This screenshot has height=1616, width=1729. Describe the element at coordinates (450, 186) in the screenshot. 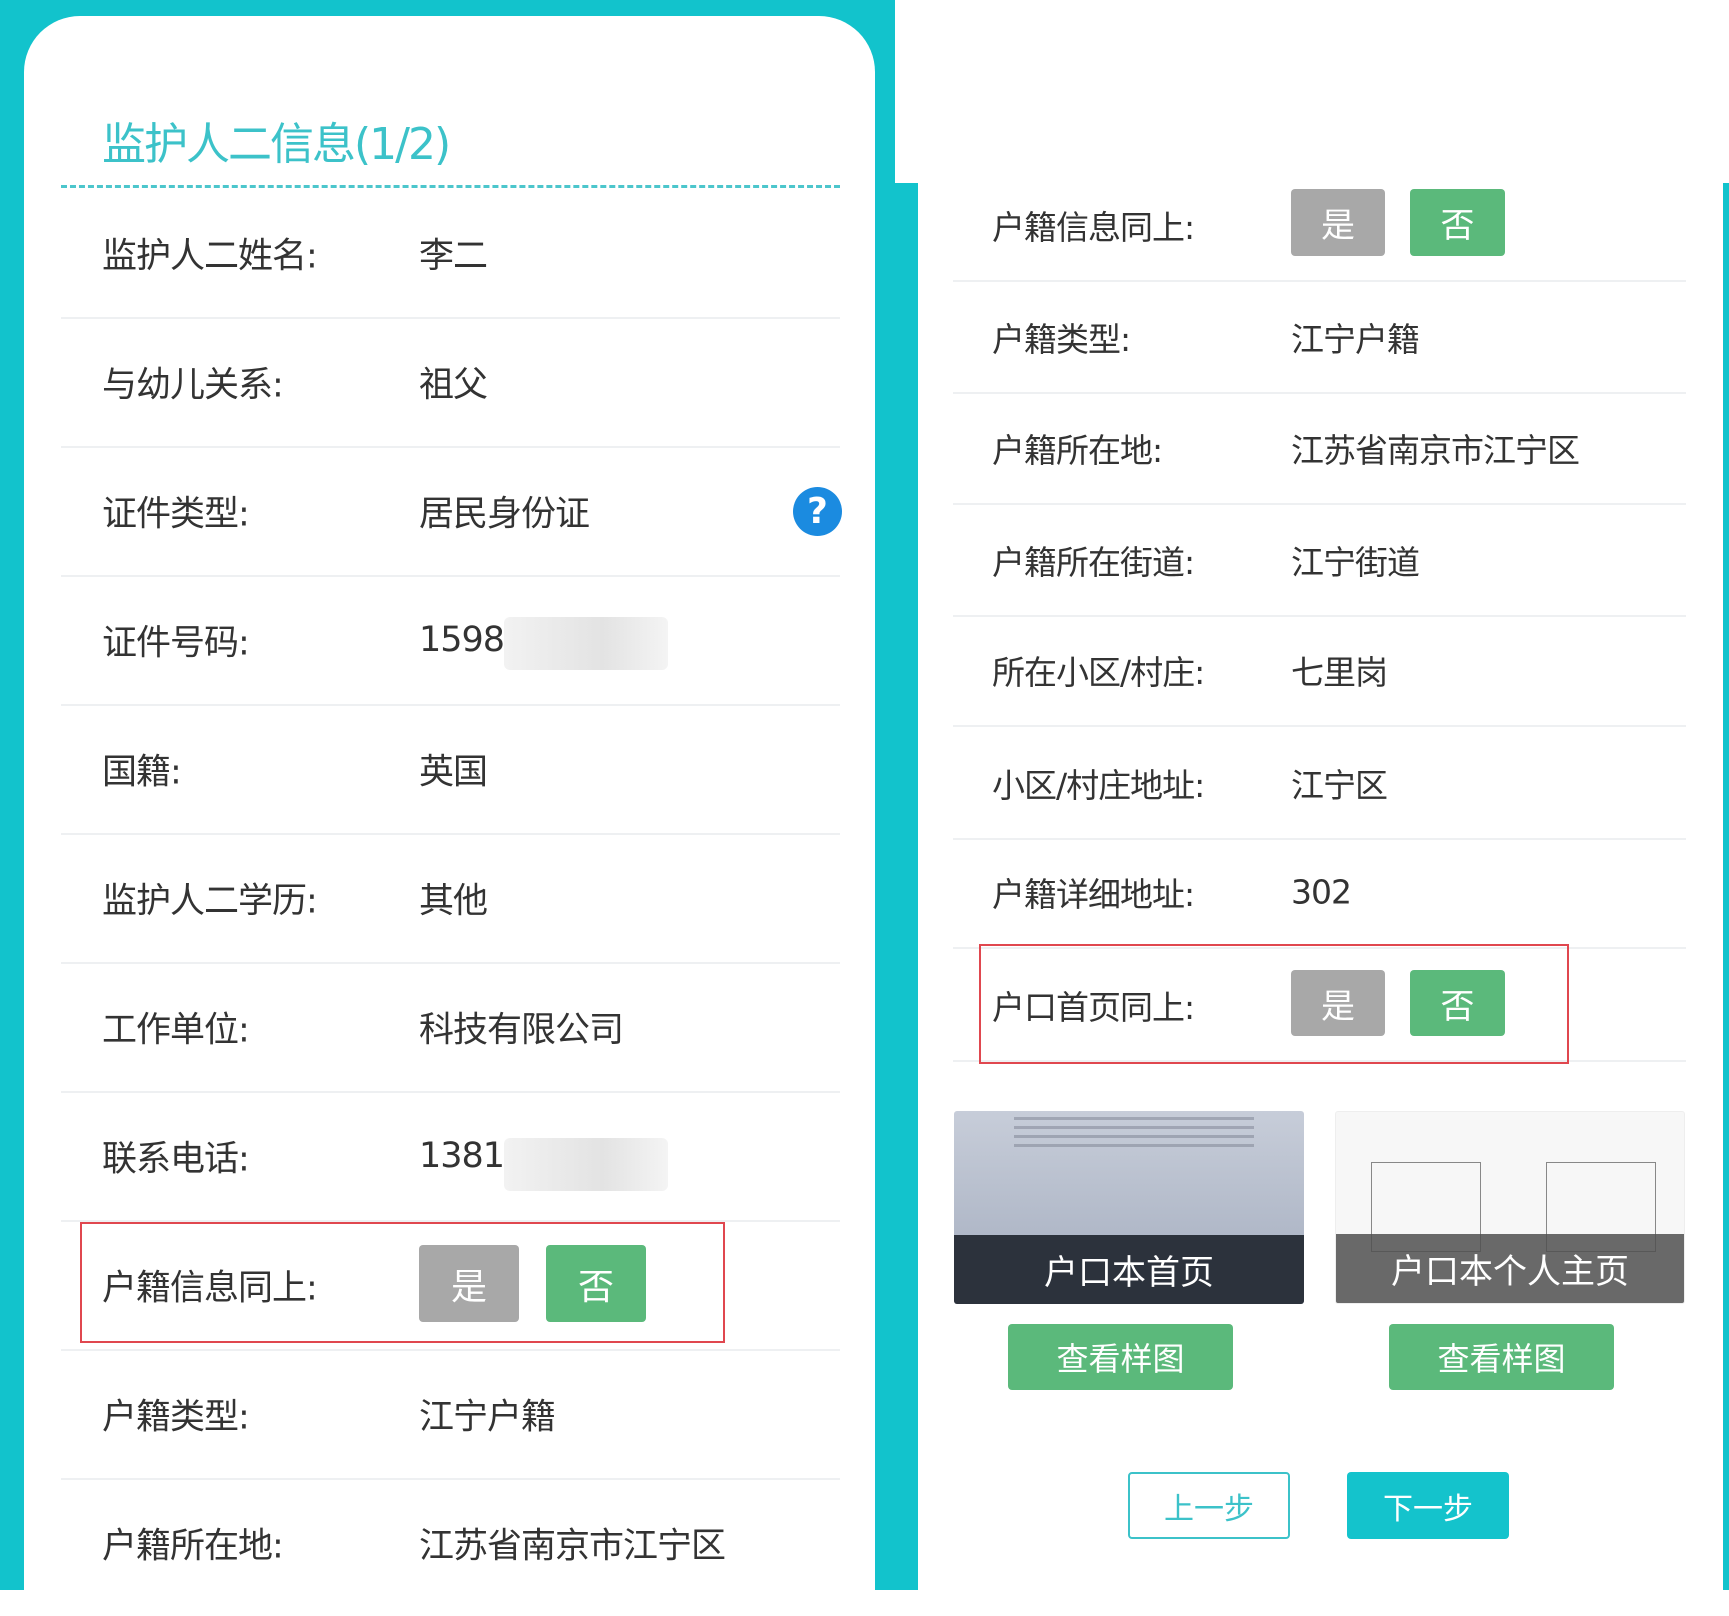

I see `title-divider` at that location.